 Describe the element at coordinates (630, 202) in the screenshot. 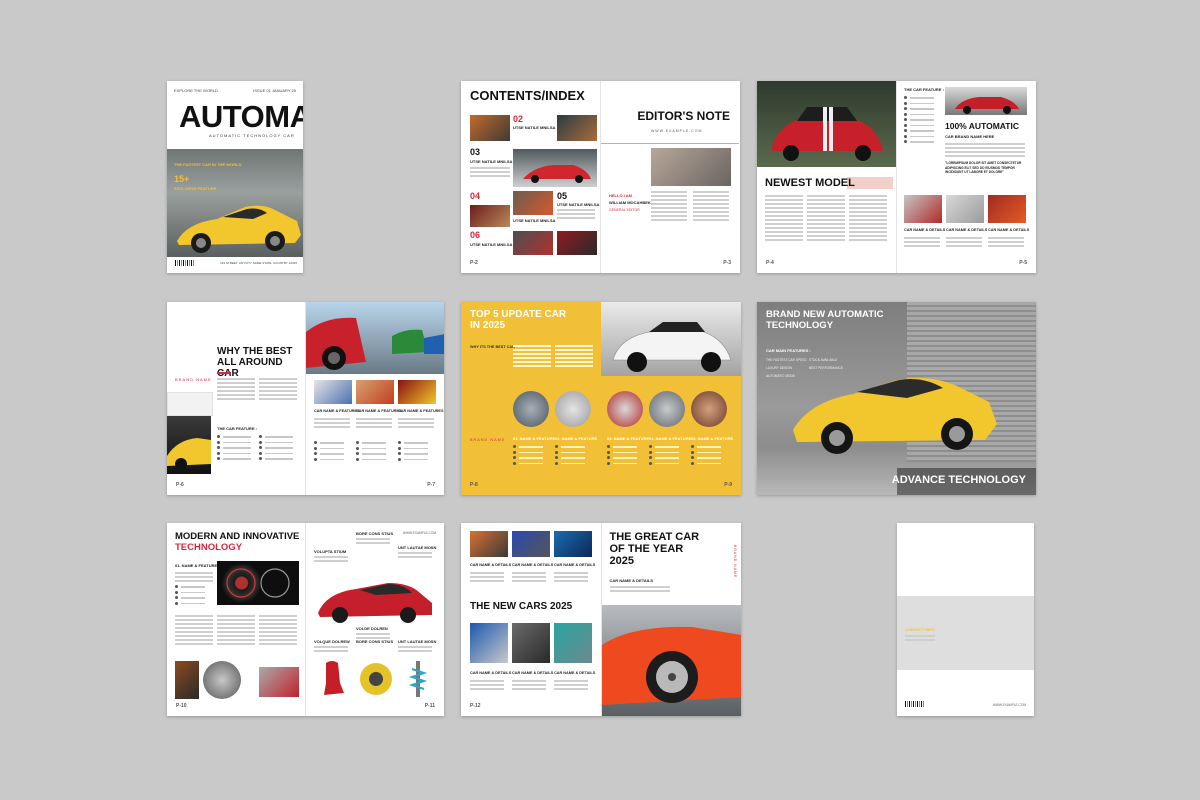

I see `editor-name: WILLIAM MOCAHBEK` at that location.